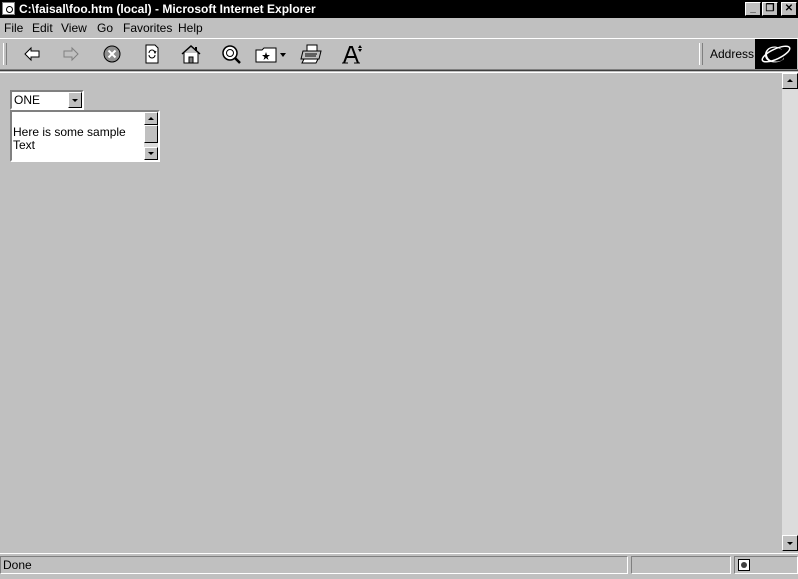 Image resolution: width=798 pixels, height=579 pixels. What do you see at coordinates (790, 543) in the screenshot?
I see `page-scroll-down-icon` at bounding box center [790, 543].